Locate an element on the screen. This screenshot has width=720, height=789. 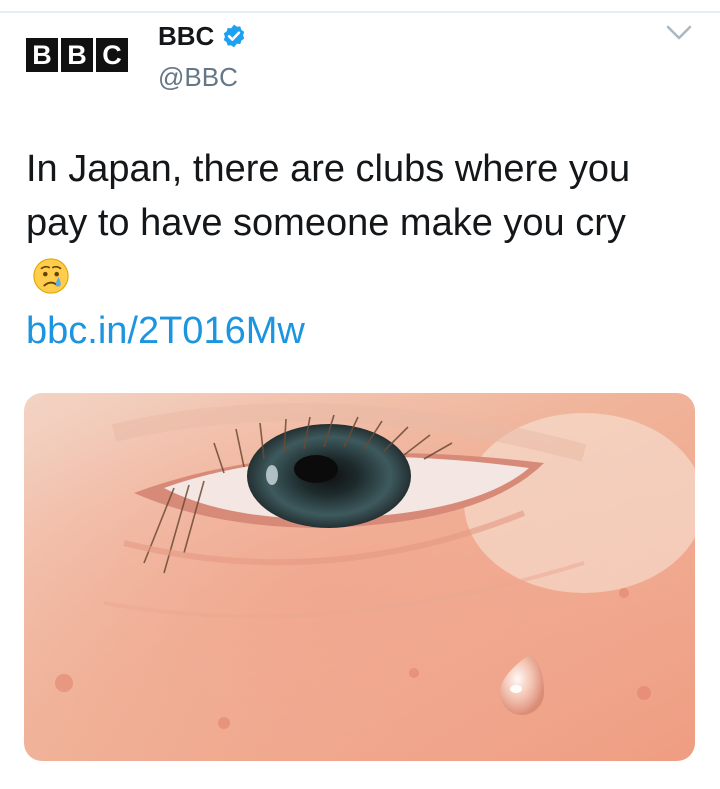
account-name-row: BBC is located at coordinates (202, 36).